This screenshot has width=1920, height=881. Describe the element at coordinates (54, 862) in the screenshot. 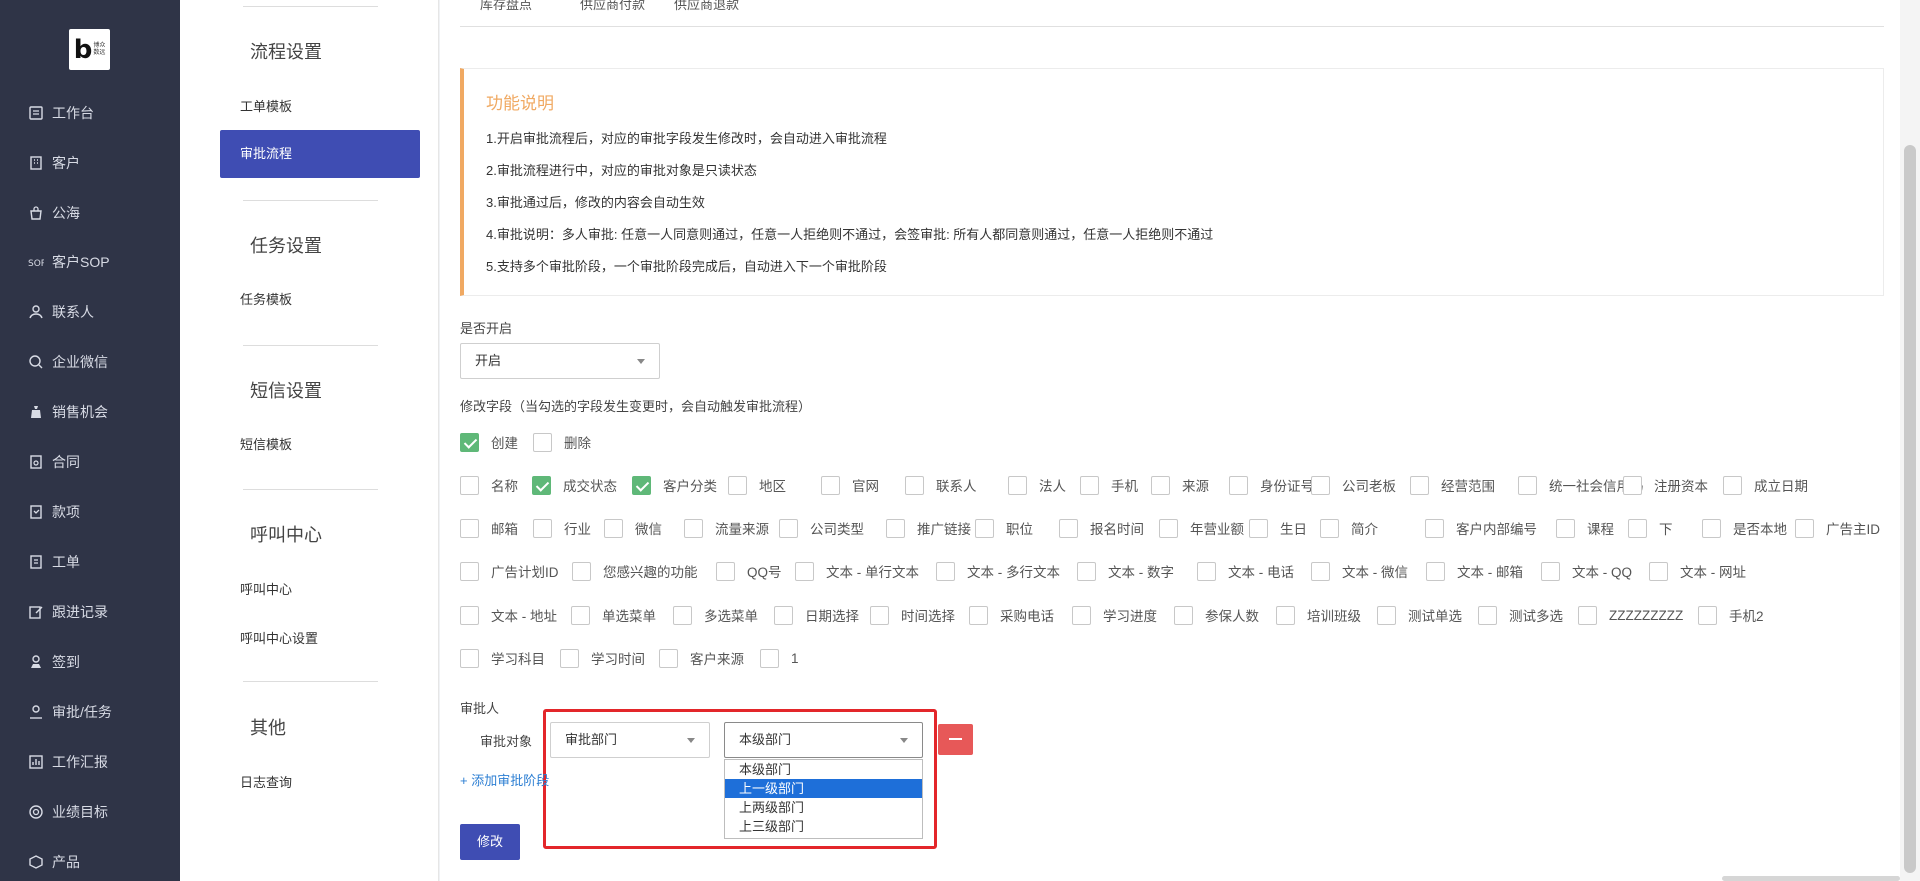

I see `nav-item-15: 产品` at that location.